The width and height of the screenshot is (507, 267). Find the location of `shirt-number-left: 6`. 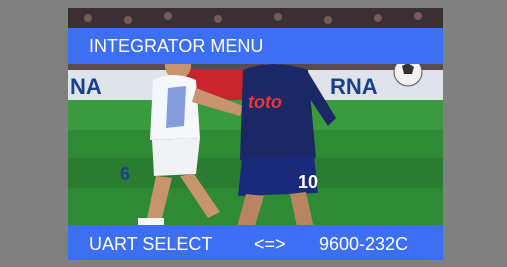

shirt-number-left: 6 is located at coordinates (125, 174).